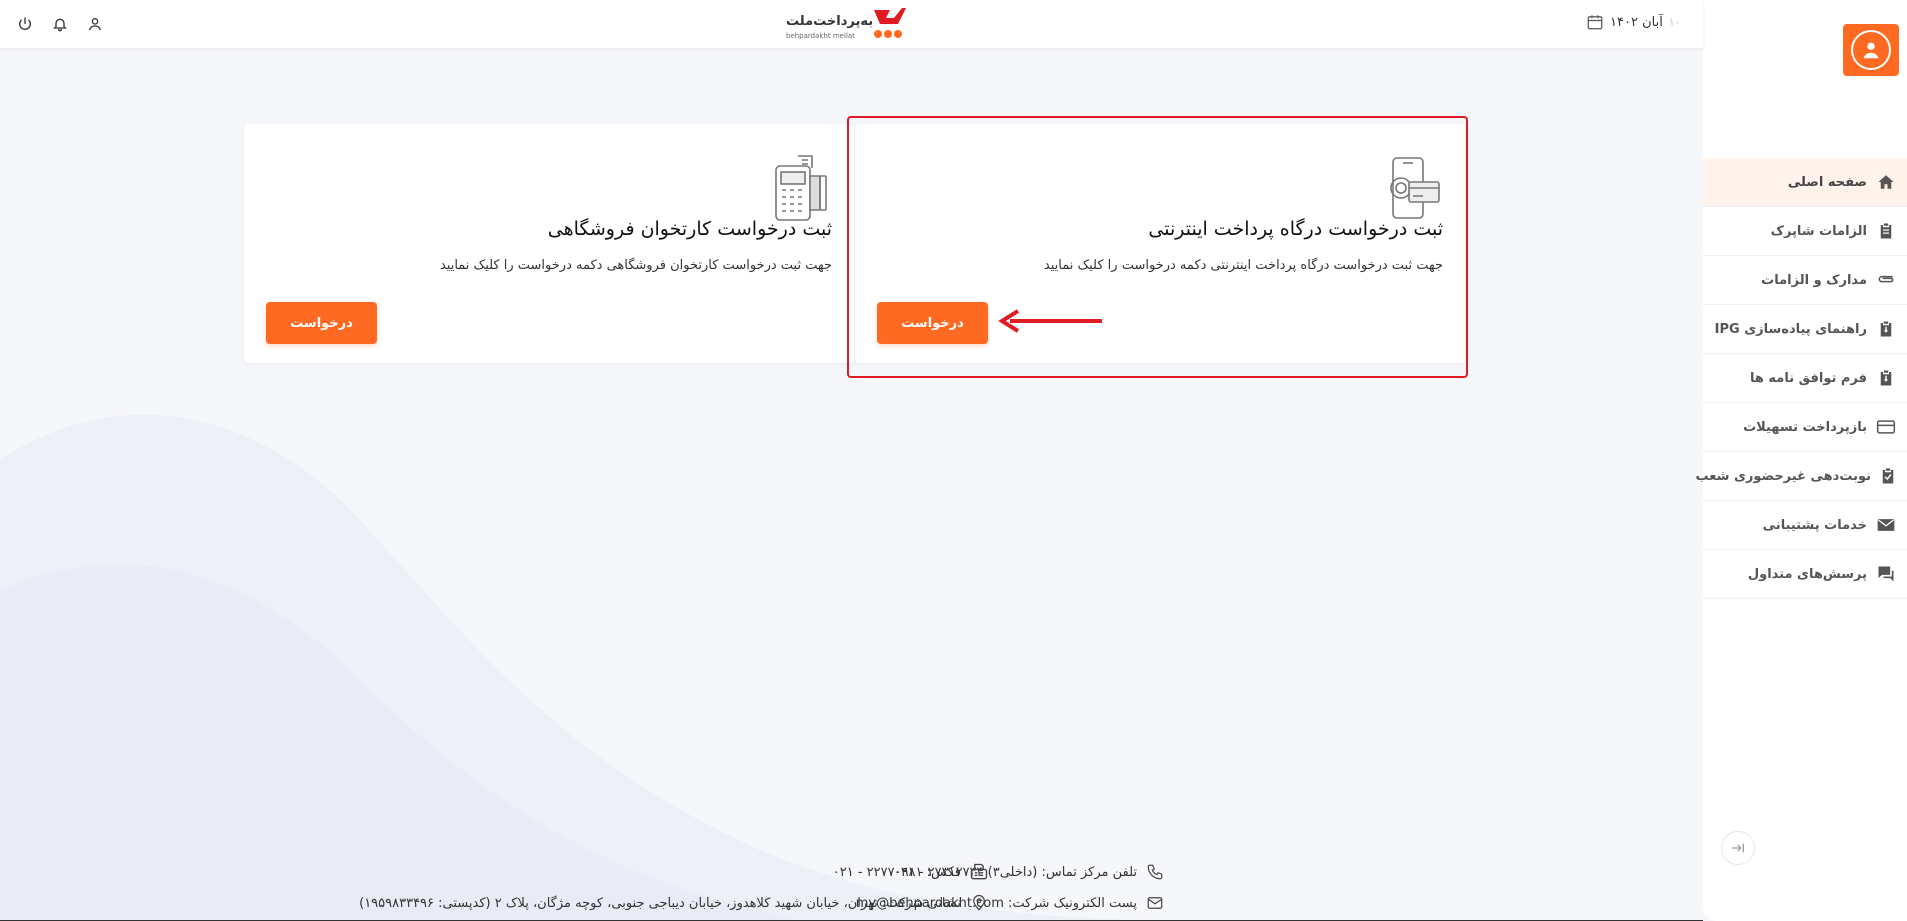 This screenshot has width=1907, height=921. What do you see at coordinates (1595, 22) in the screenshot?
I see `calendar-icon` at bounding box center [1595, 22].